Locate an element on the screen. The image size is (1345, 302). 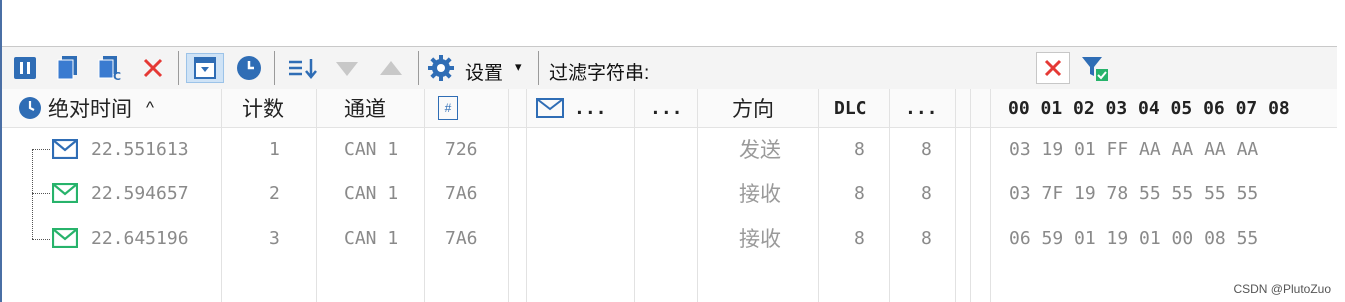
delete-button is located at coordinates (153, 68).